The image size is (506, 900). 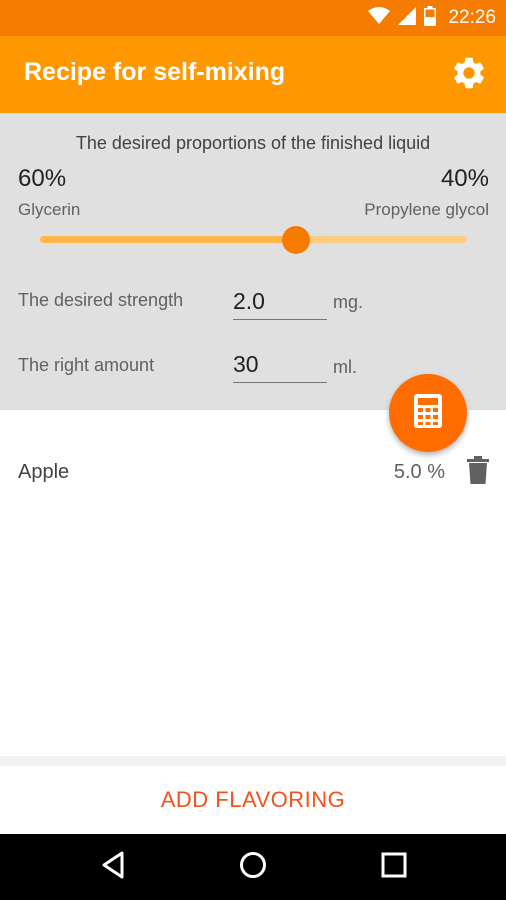 What do you see at coordinates (348, 302) in the screenshot?
I see `strength-unit: mg.` at bounding box center [348, 302].